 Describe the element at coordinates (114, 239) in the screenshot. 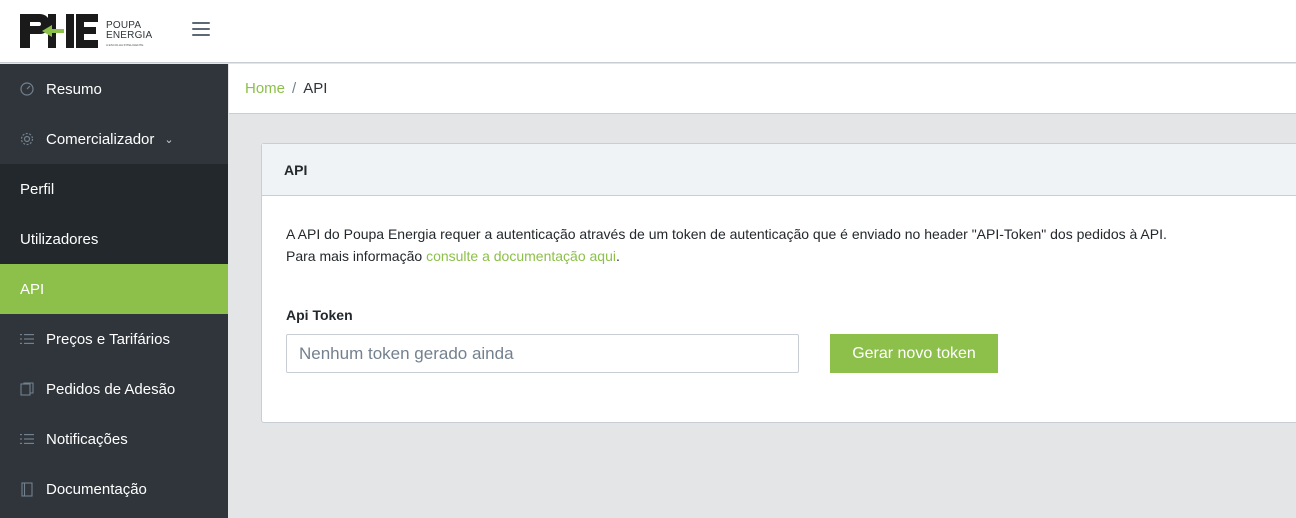

I see `sidebar-item-utilizadores: Utilizadores` at that location.